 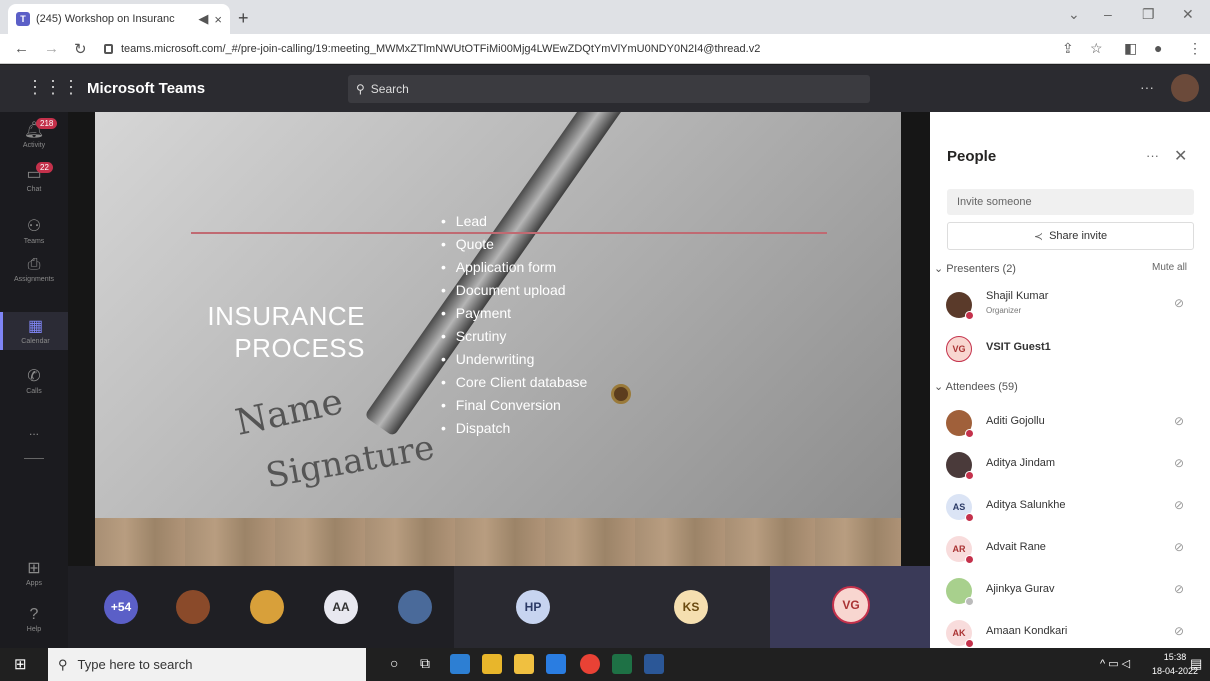 What do you see at coordinates (34, 583) in the screenshot?
I see `rail-label: Apps` at bounding box center [34, 583].